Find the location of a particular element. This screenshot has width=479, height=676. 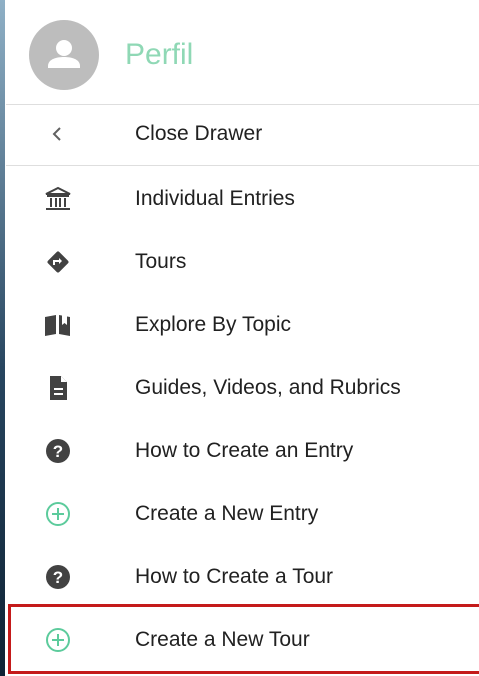

individual-entries-item: Individual Entries is located at coordinates (242, 198).